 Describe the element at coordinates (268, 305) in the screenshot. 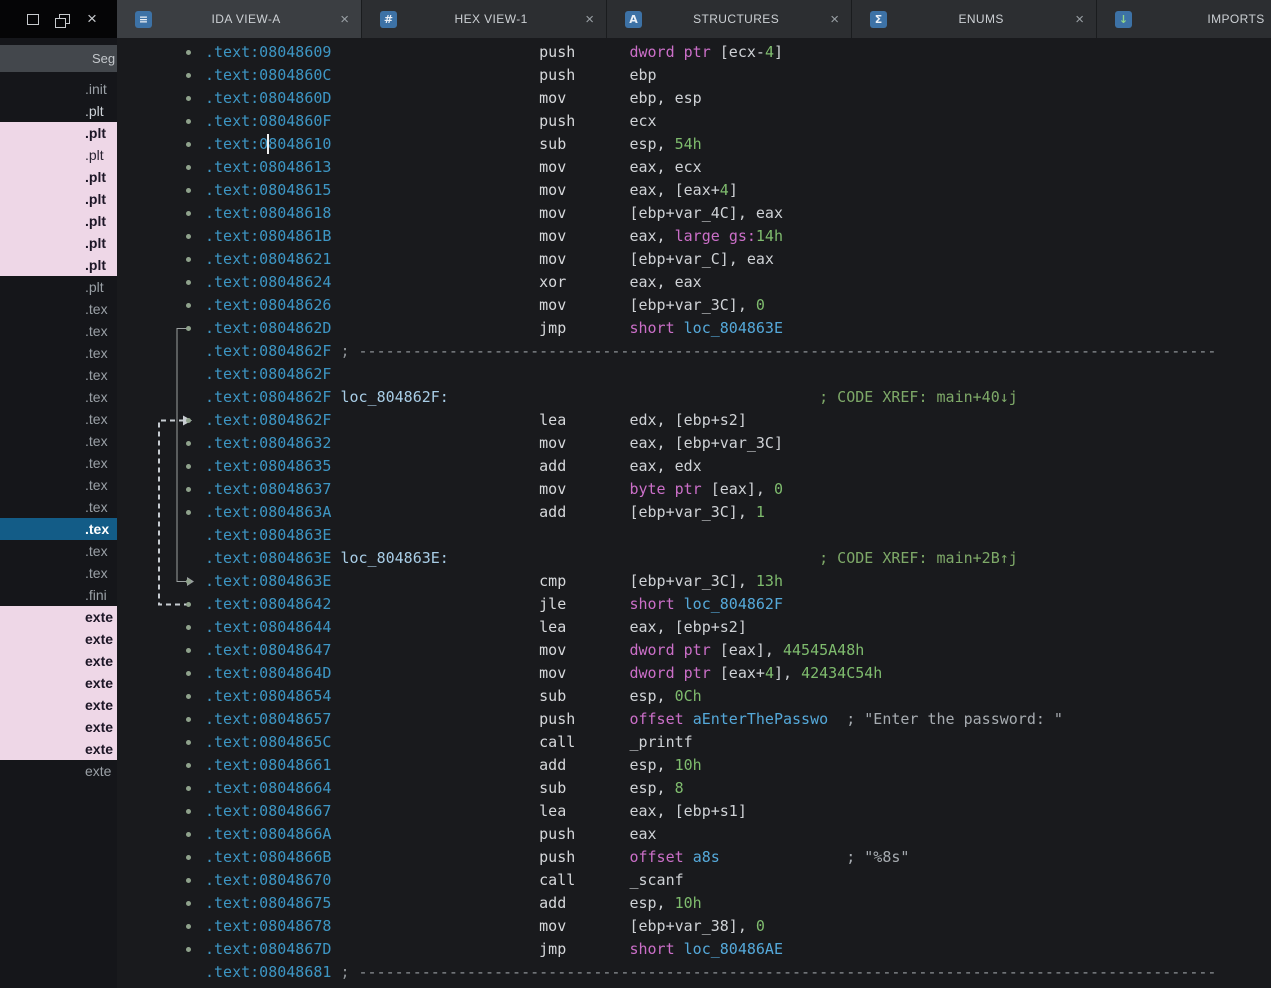

I see `address: .text:08048626` at that location.